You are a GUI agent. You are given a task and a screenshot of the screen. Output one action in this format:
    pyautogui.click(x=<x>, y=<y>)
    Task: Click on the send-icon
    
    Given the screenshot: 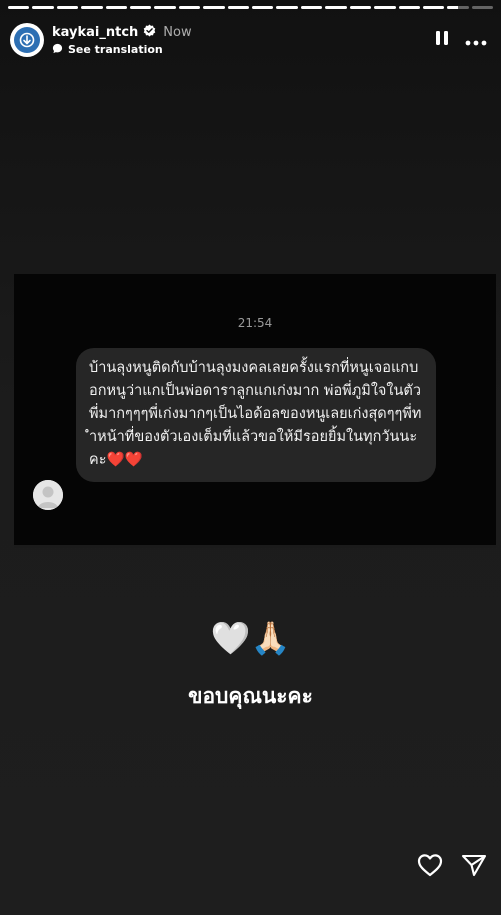 What is the action you would take?
    pyautogui.click(x=474, y=867)
    